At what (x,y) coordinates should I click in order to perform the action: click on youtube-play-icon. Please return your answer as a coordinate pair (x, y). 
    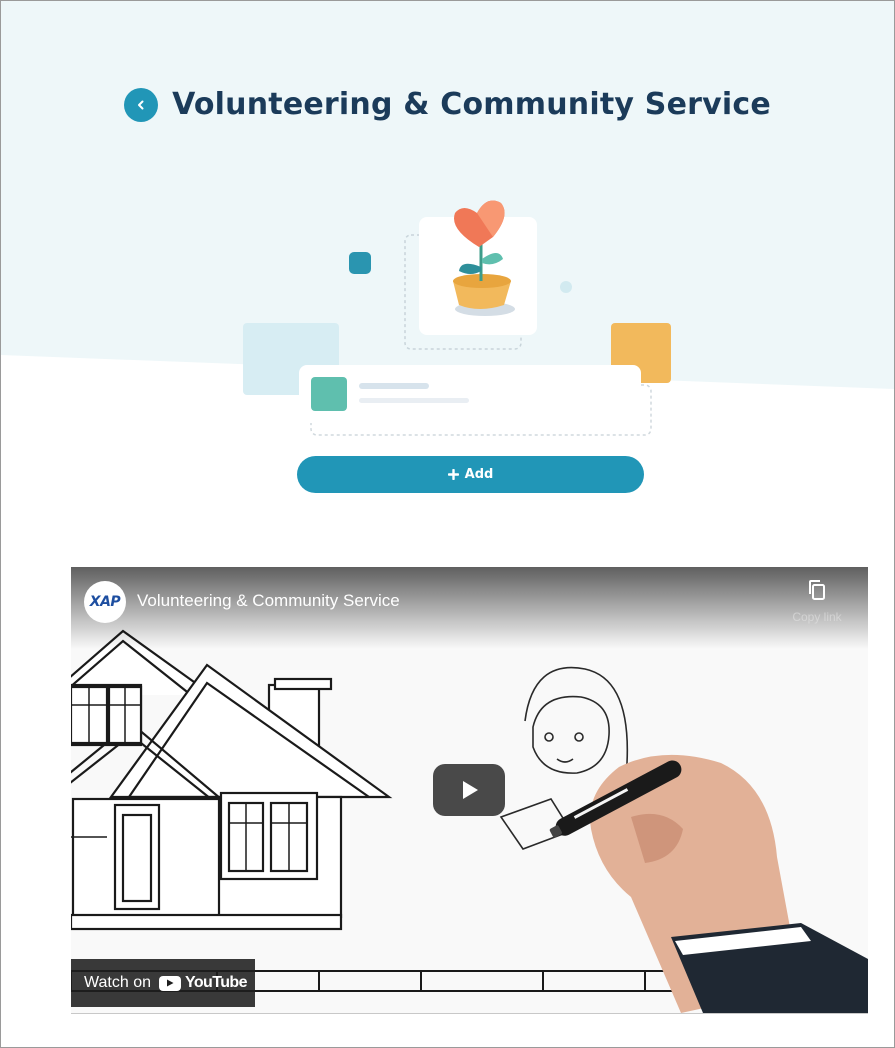
    Looking at the image, I should click on (170, 983).